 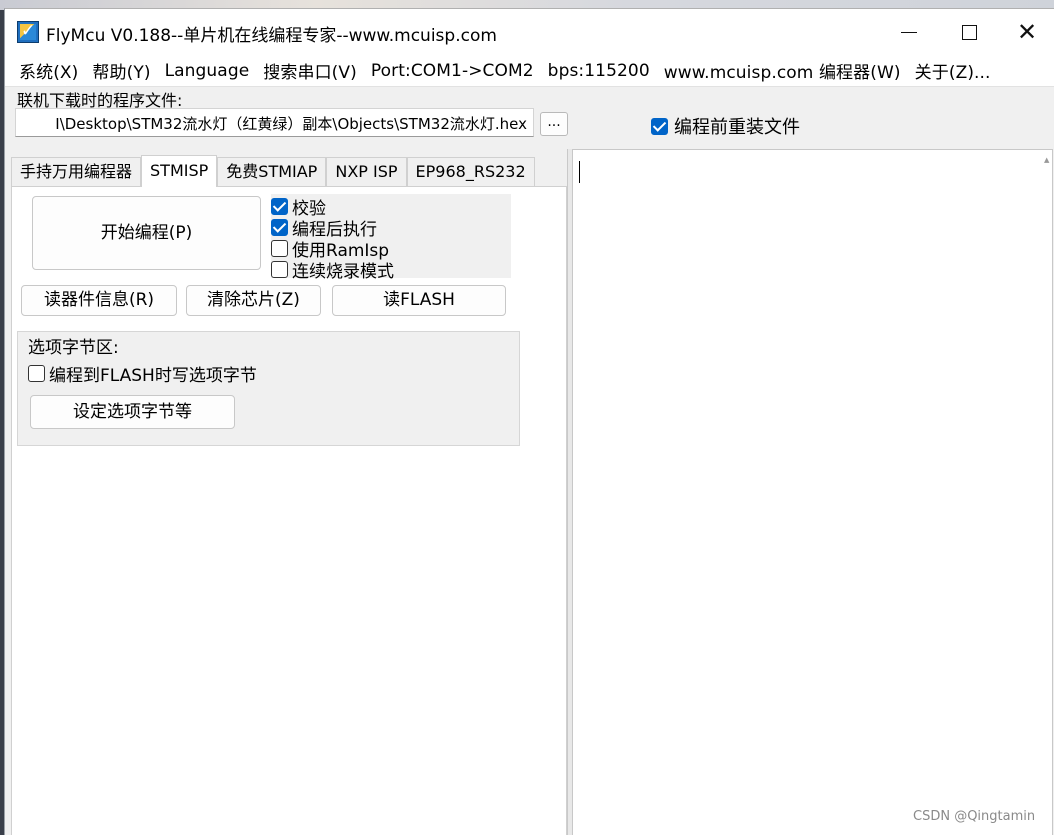 What do you see at coordinates (99, 300) in the screenshot?
I see `read-device-info-button: 读器件信息(R)` at bounding box center [99, 300].